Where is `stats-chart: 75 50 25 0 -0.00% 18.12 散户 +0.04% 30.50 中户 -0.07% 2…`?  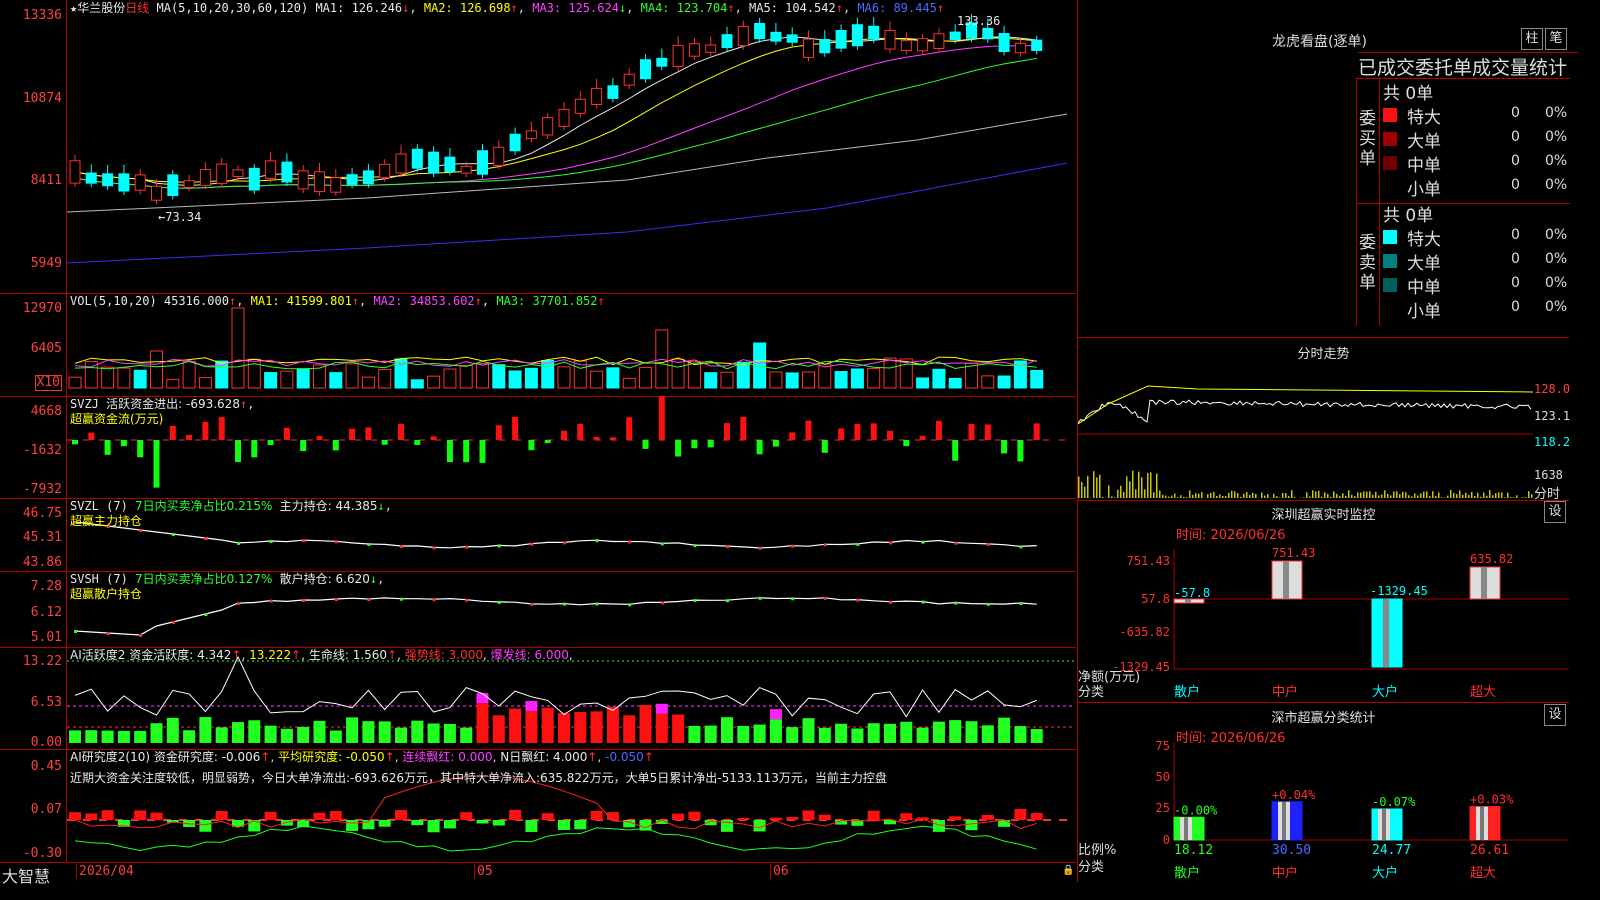
stats-chart: 75 50 25 0 -0.00% 18.12 散户 +0.04% 30.50 中户 -0.07% 2… is located at coordinates (1323, 792).